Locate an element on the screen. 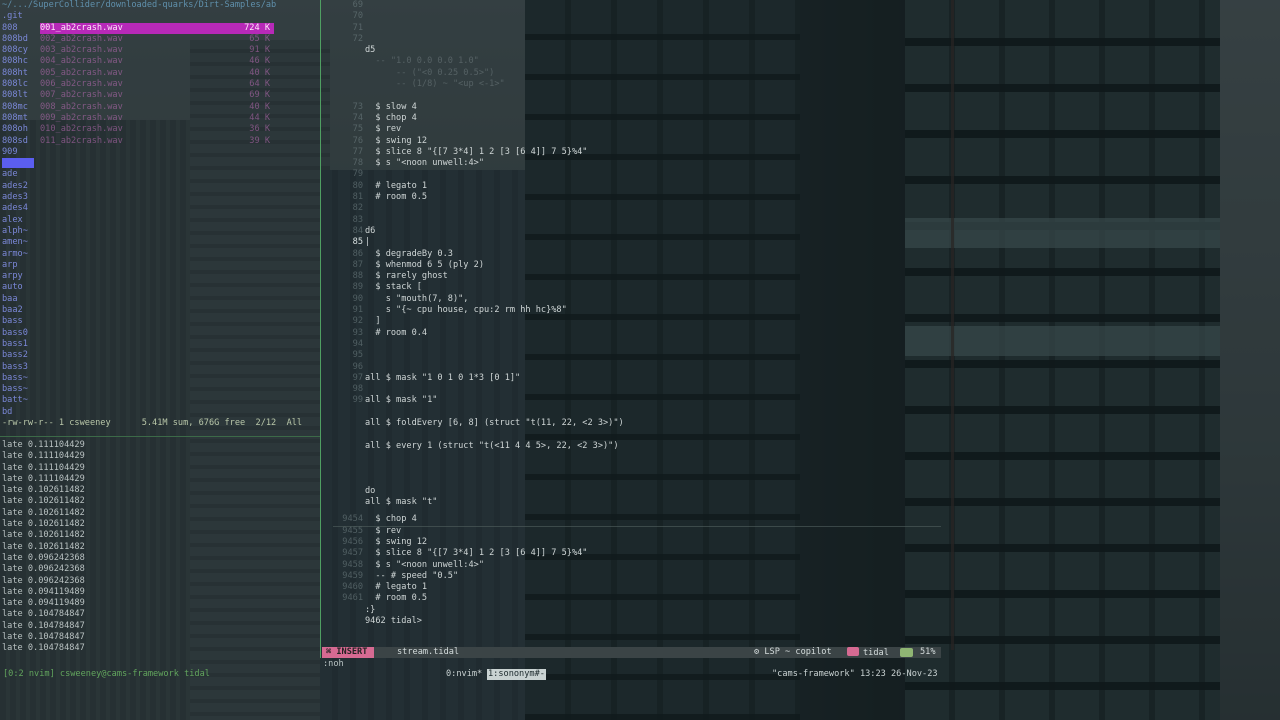 The height and width of the screenshot is (720, 1280). tmux-window-0: 0:nvim* is located at coordinates (464, 674).